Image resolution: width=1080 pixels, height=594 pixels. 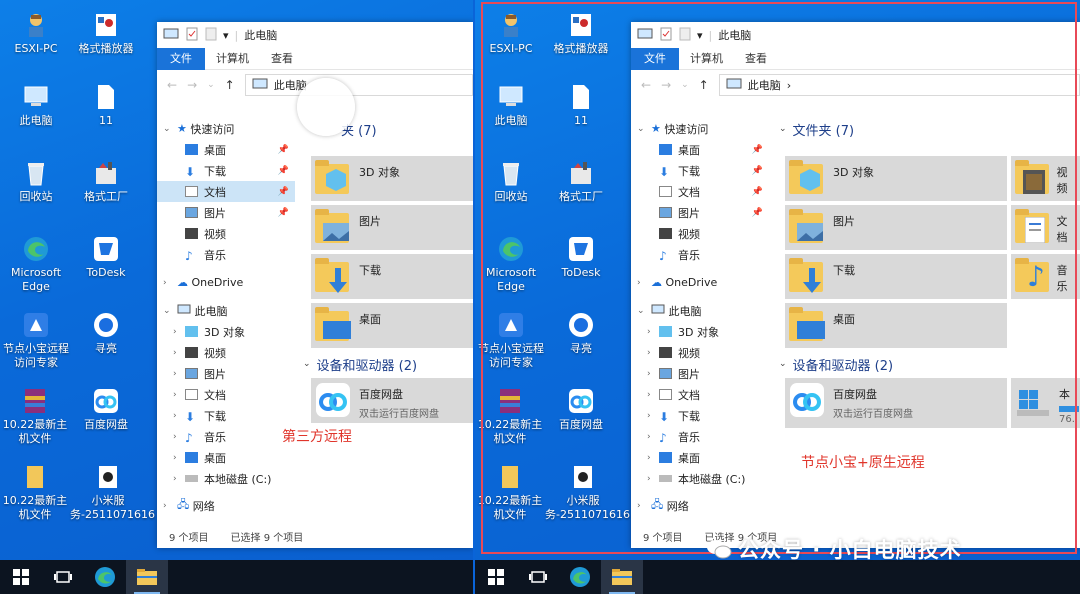 What do you see at coordinates (581, 333) in the screenshot?
I see `desktop-icon-xunliang: 寻亮` at bounding box center [581, 333].